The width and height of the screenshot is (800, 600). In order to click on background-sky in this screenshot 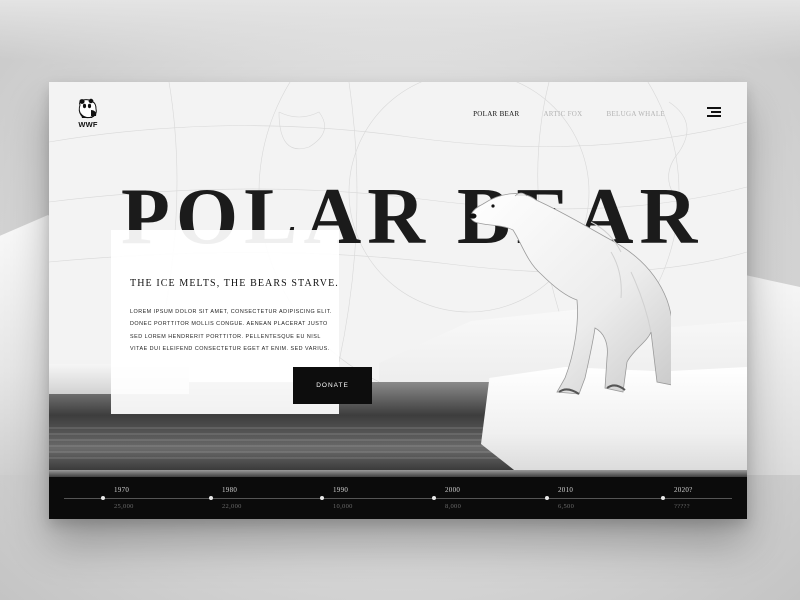, I will do `click(400, 30)`.